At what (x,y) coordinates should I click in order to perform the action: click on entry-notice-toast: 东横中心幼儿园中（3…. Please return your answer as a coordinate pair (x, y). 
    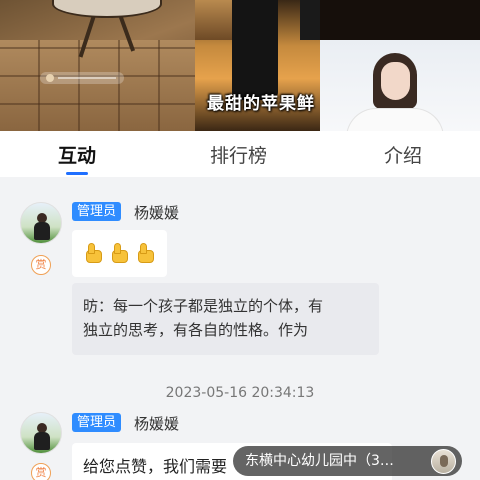
    Looking at the image, I should click on (347, 461).